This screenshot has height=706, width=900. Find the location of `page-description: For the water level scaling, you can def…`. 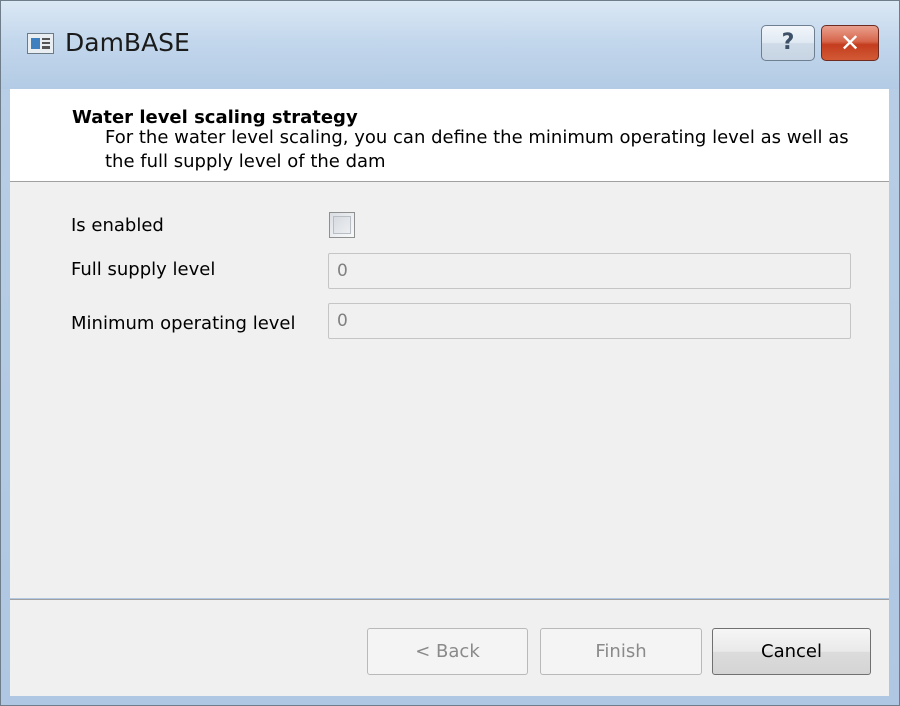

page-description: For the water level scaling, you can def… is located at coordinates (477, 149).